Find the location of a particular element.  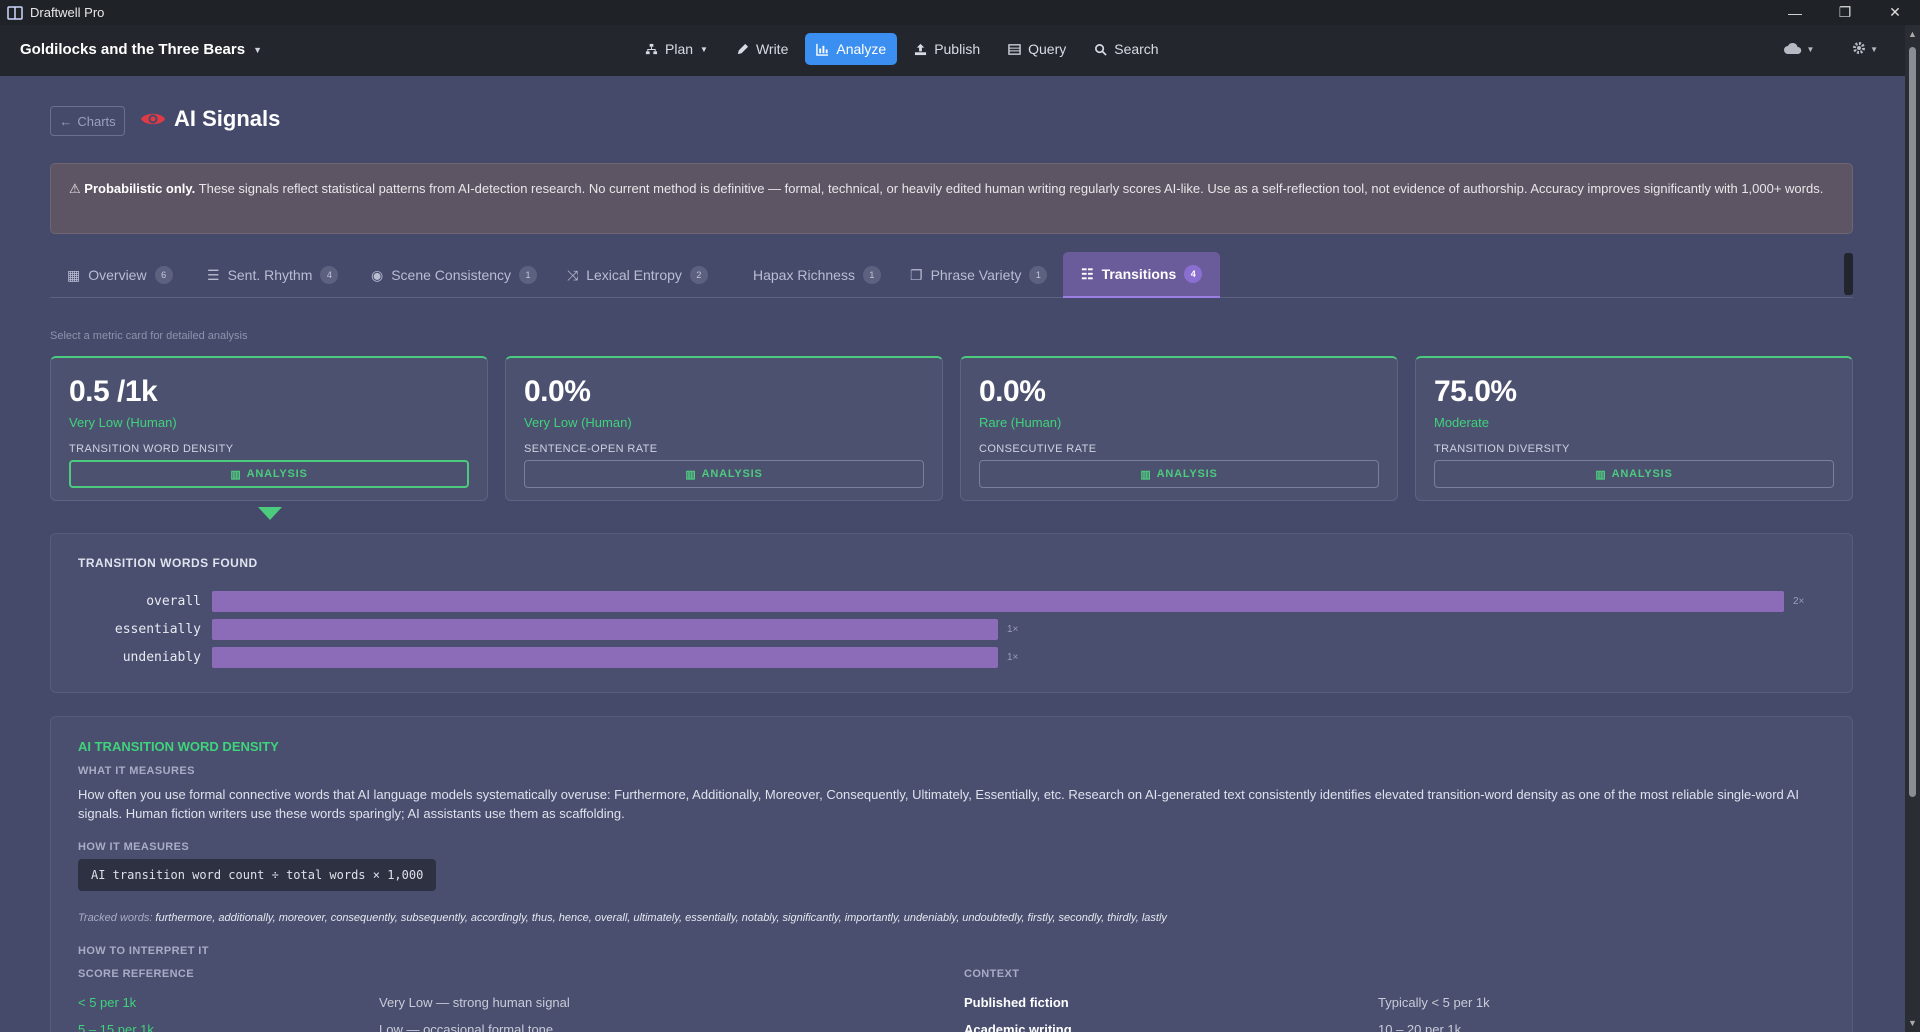

nav-query-button: Query is located at coordinates (1037, 49).